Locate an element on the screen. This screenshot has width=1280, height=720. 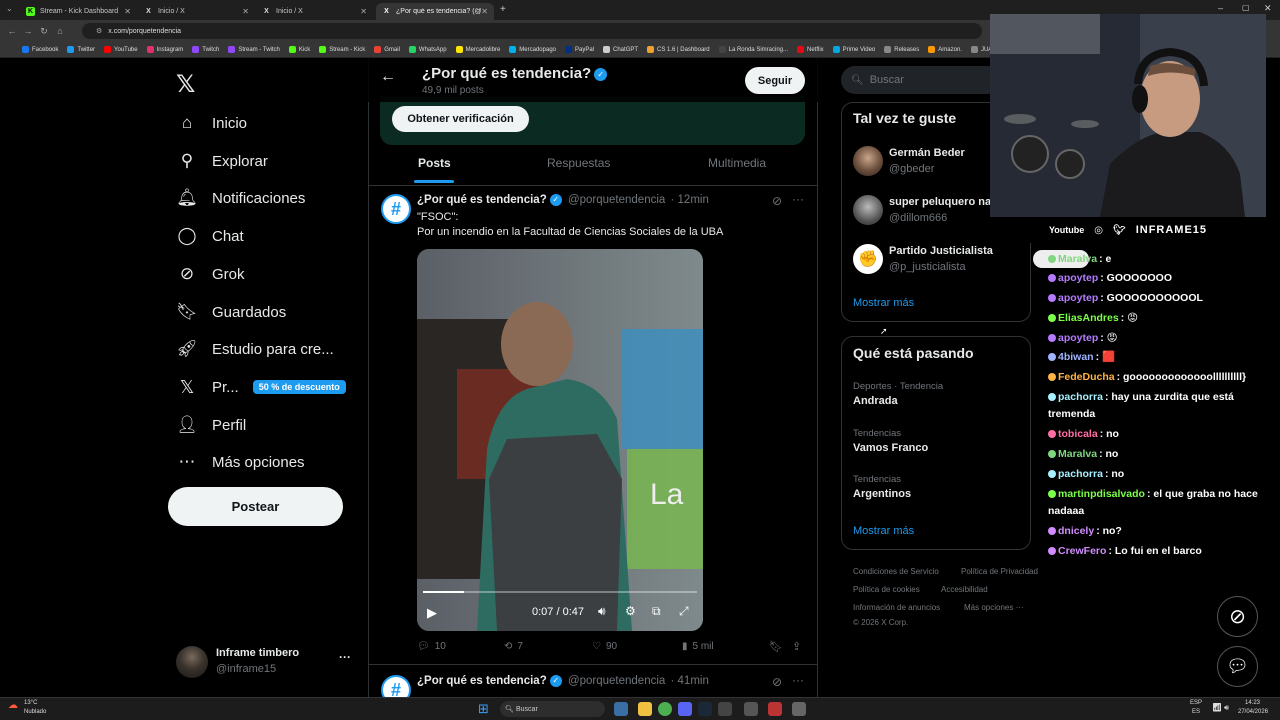
trend-title: Andrada is located at coordinates (875, 401).